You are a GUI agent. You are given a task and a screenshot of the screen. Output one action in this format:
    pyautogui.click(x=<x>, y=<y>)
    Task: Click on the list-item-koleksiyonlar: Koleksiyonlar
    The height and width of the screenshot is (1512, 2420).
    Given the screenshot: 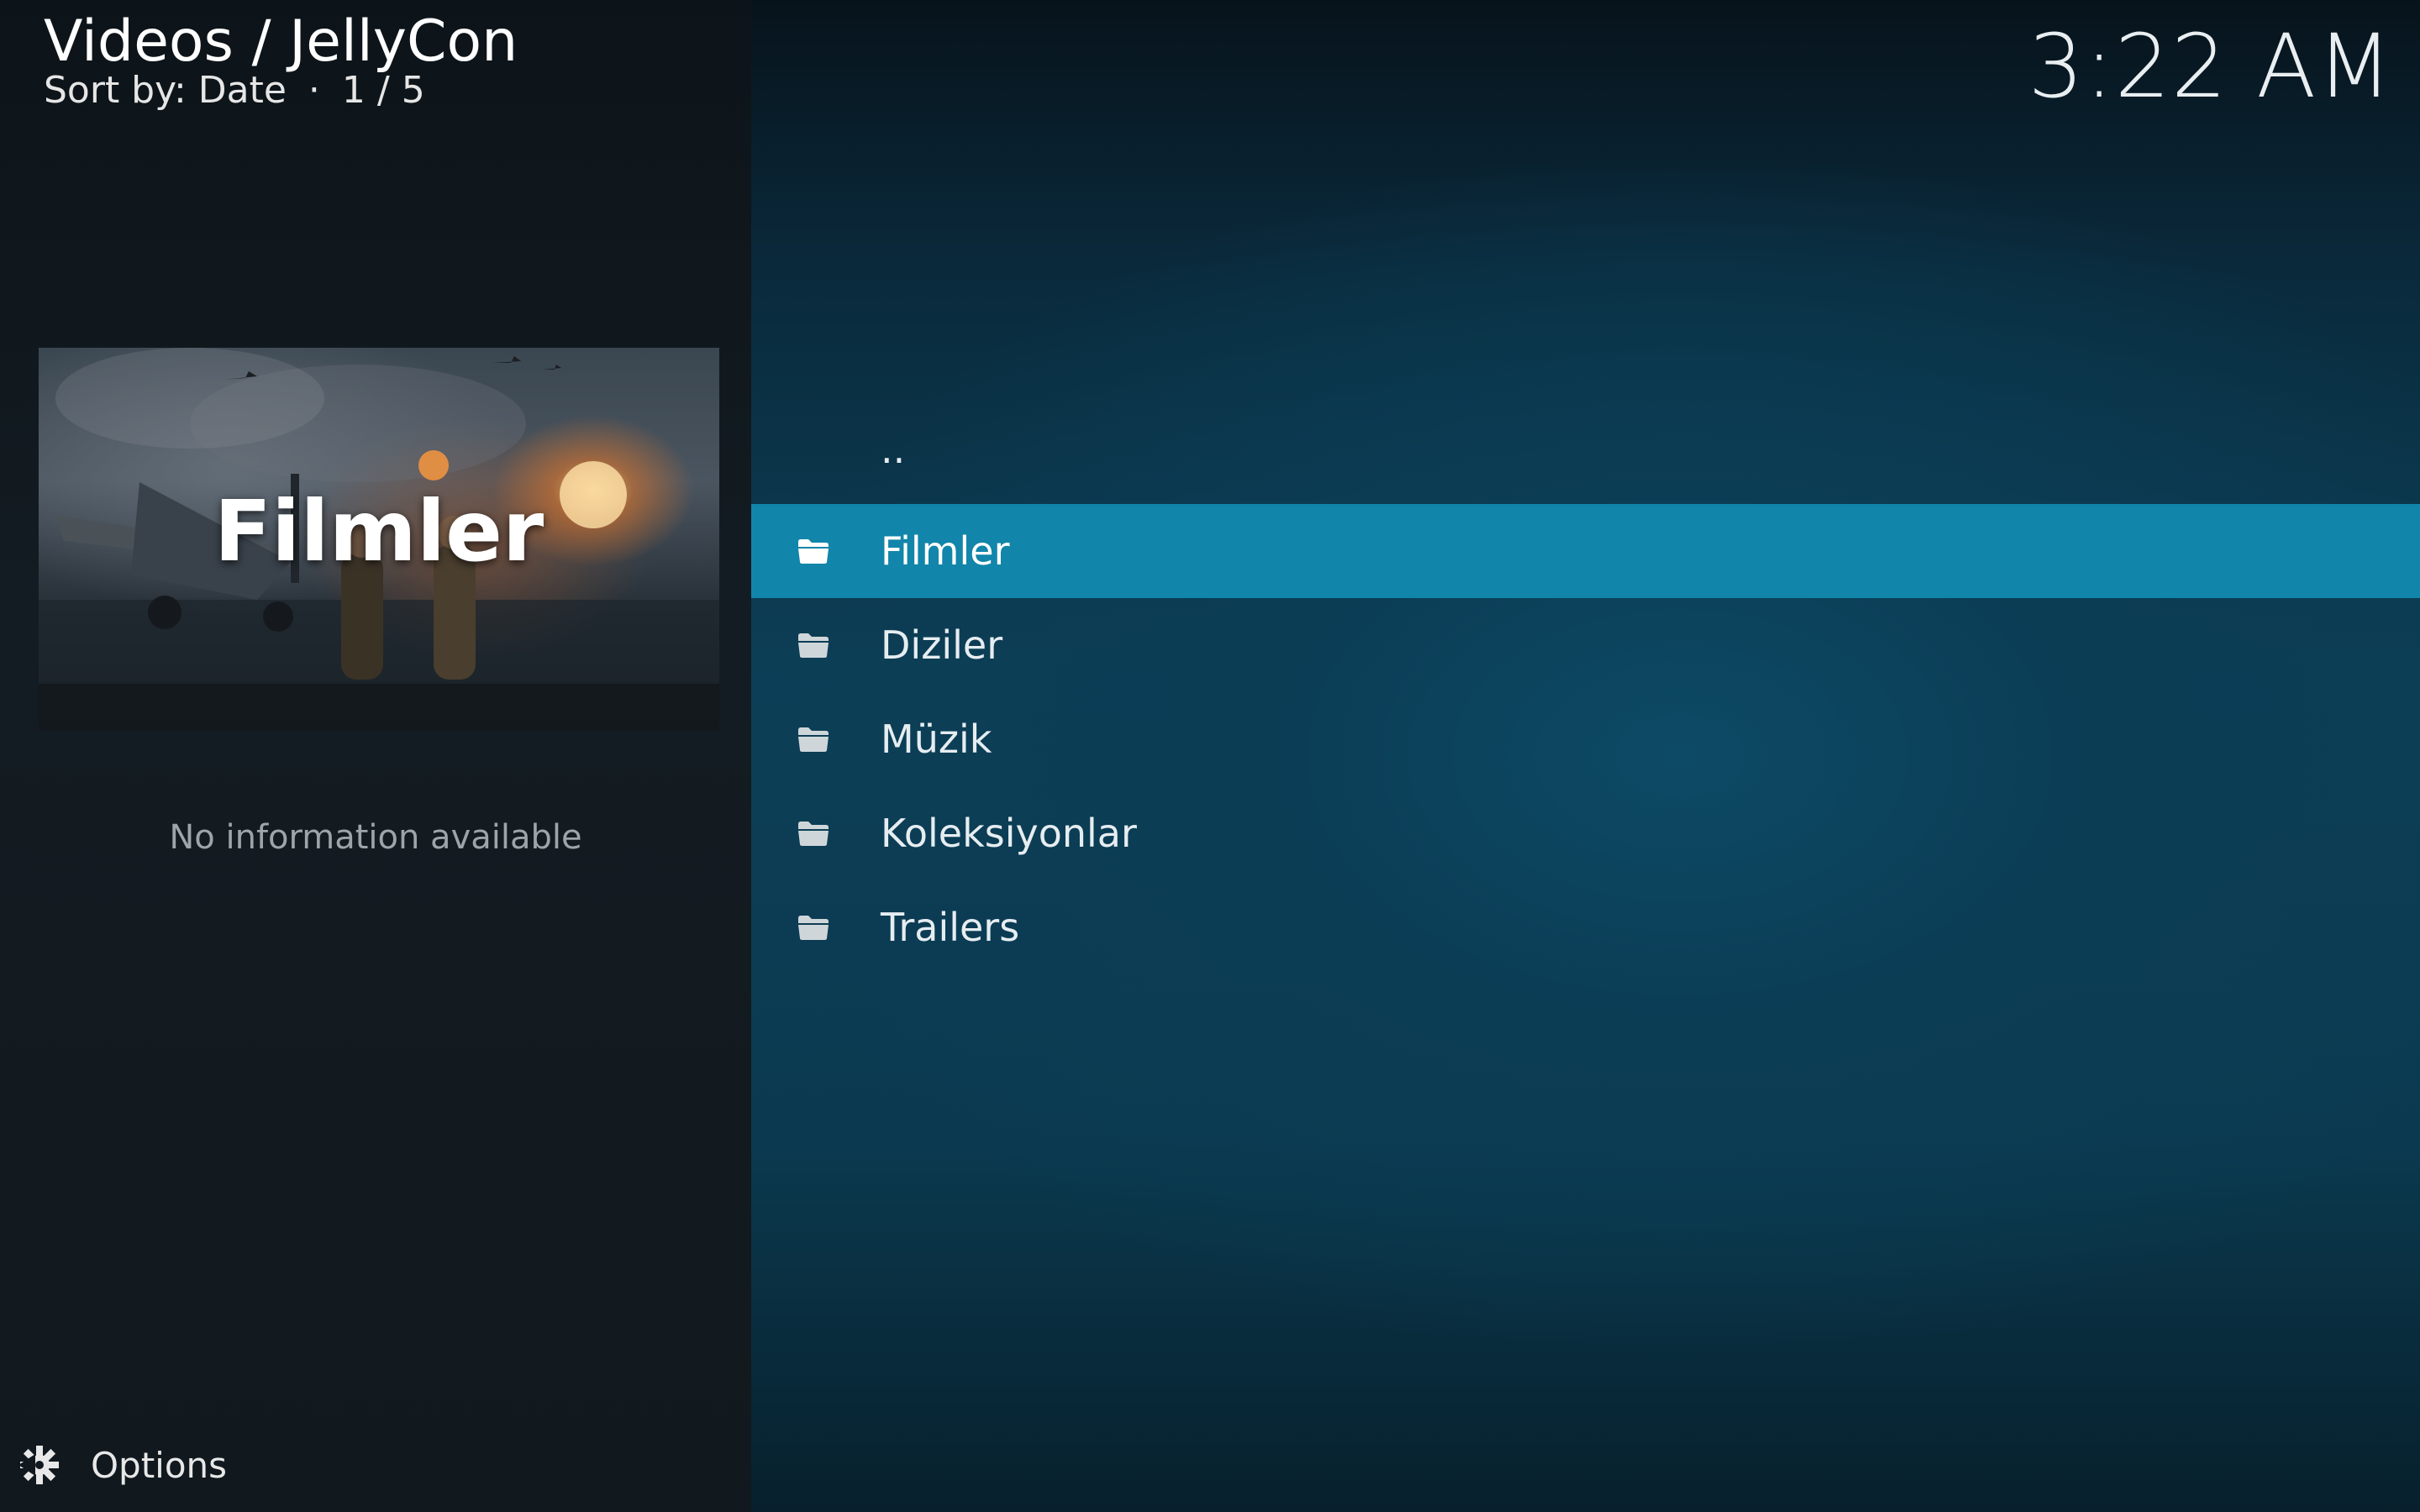 What is the action you would take?
    pyautogui.click(x=1586, y=833)
    